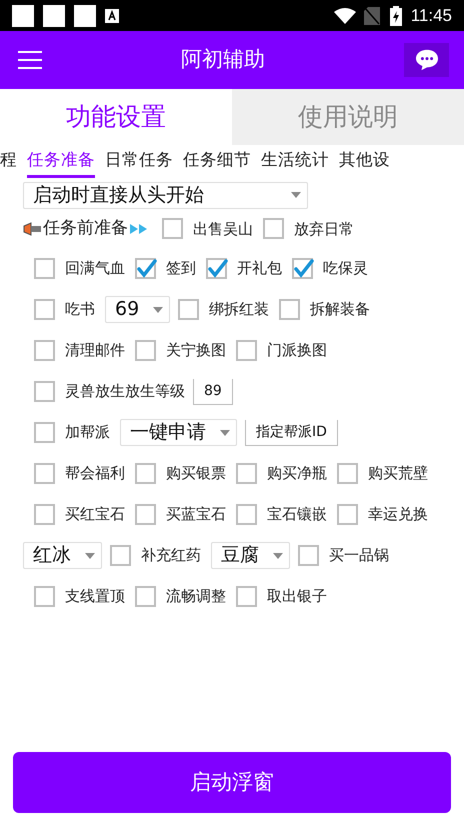 This screenshot has height=826, width=464. Describe the element at coordinates (165, 195) in the screenshot. I see `dropdown: 启动时直接从头开始` at that location.